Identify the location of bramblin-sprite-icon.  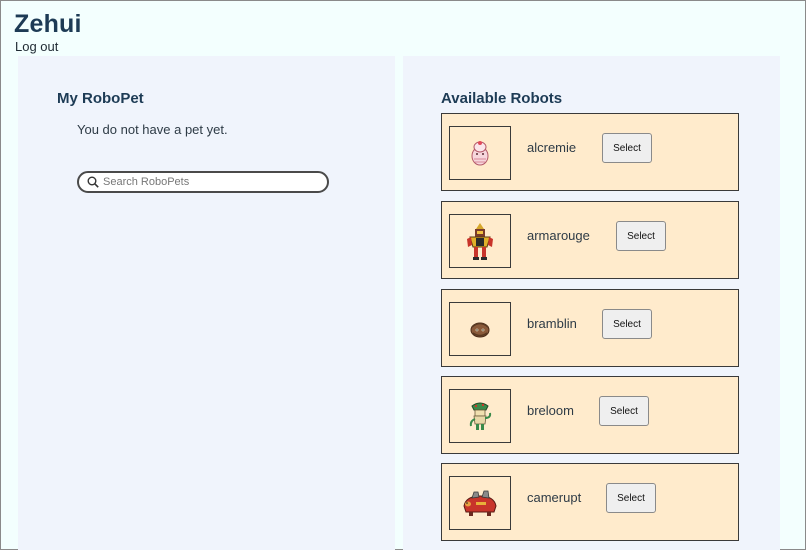
(480, 330).